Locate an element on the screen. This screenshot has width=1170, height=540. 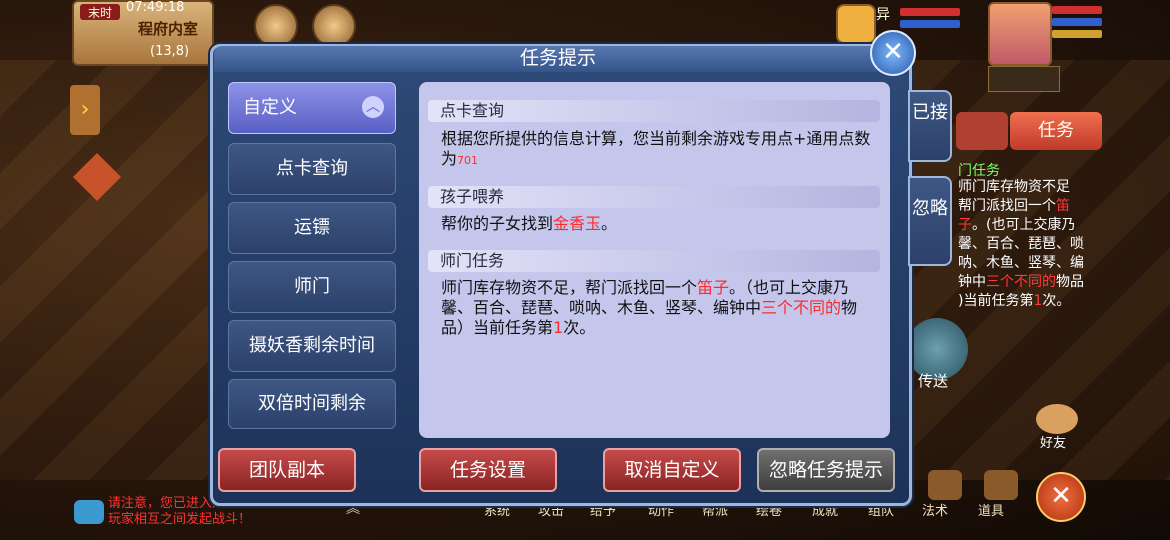
peach-icon is located at coordinates (276, 26).